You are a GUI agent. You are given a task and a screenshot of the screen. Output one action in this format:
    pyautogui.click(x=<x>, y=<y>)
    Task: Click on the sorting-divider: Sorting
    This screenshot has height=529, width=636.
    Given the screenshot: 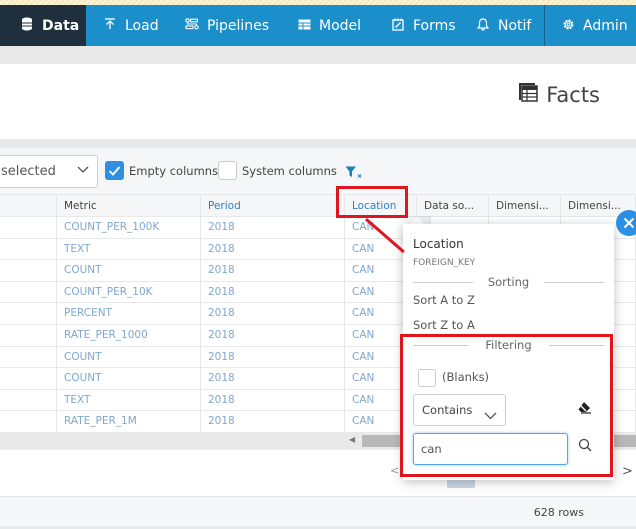 What is the action you would take?
    pyautogui.click(x=508, y=282)
    